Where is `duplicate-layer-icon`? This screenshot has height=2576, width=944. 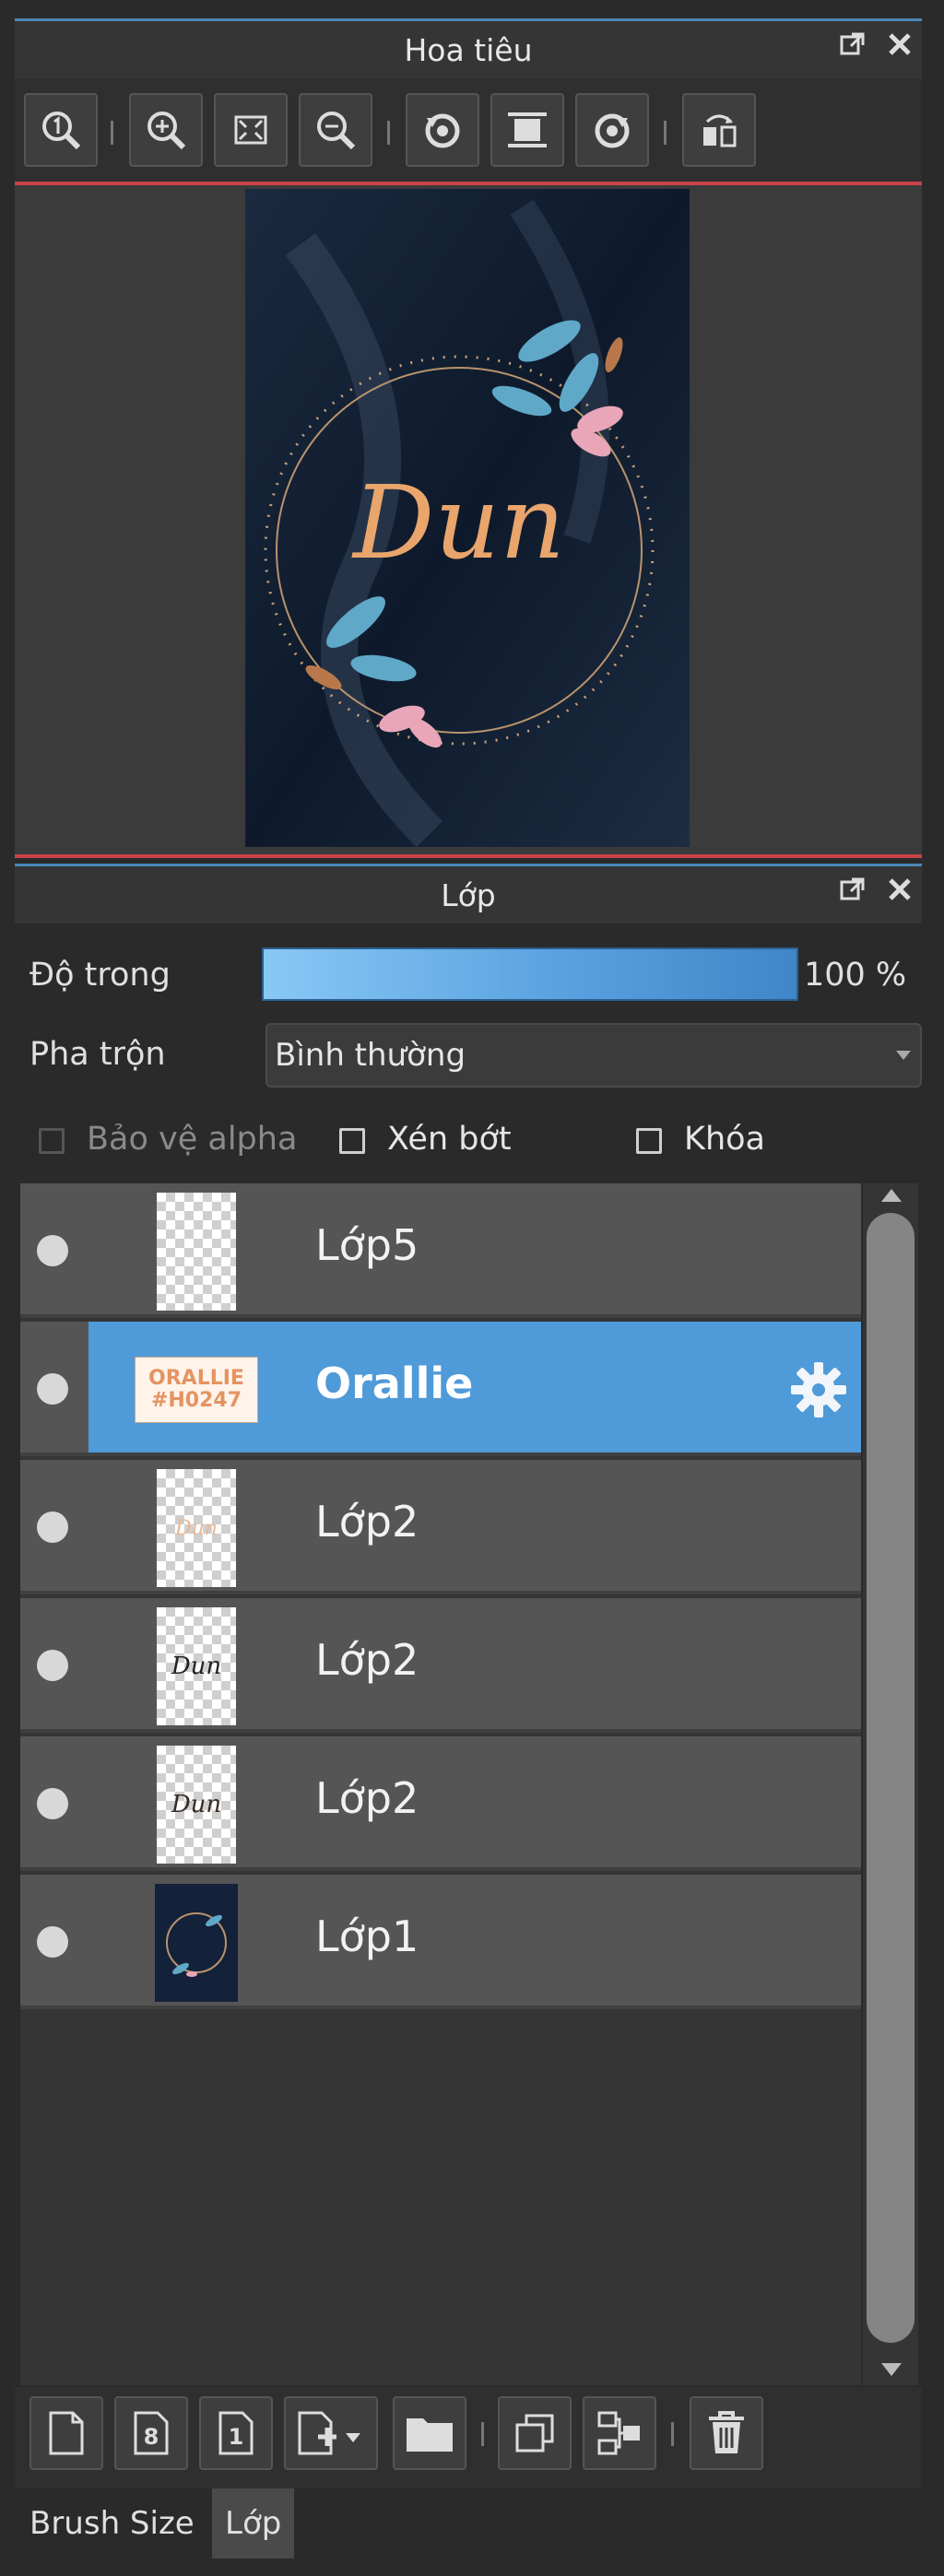 duplicate-layer-icon is located at coordinates (534, 2433).